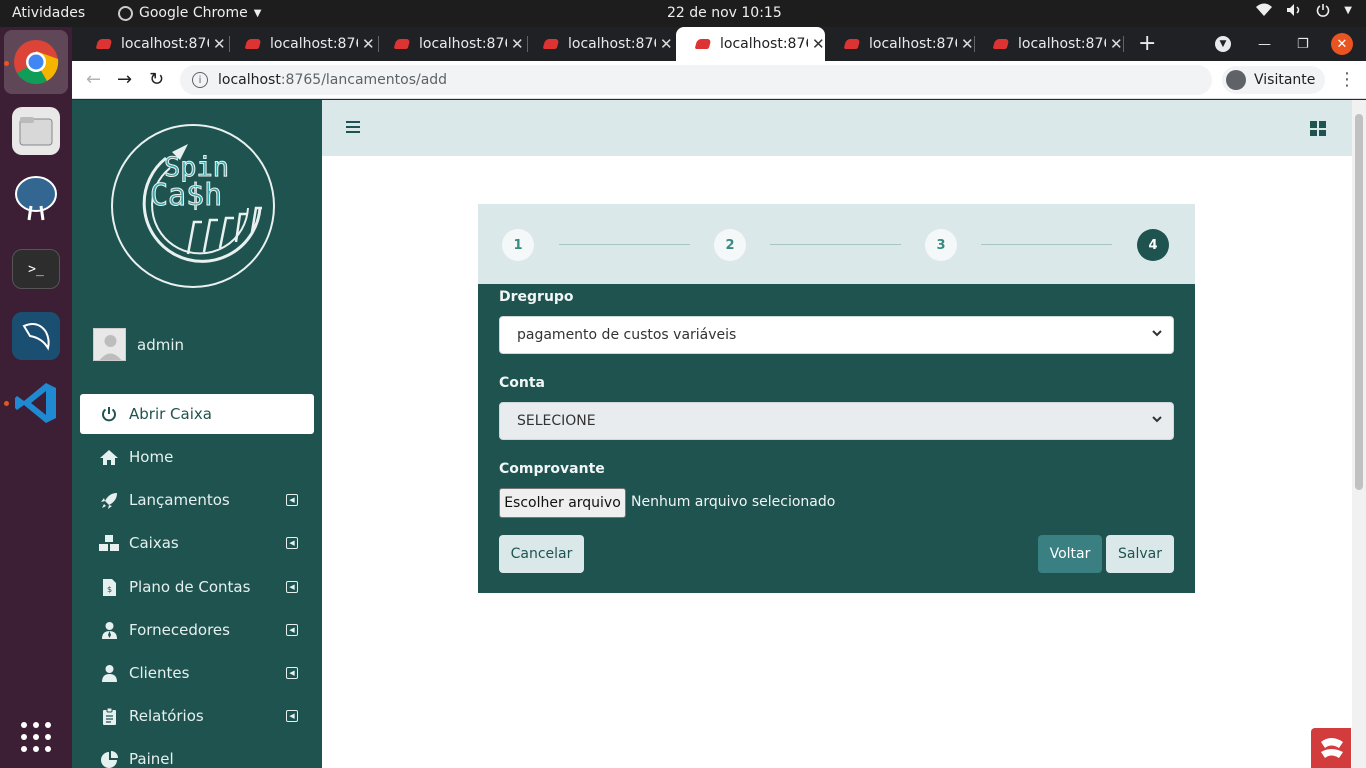  I want to click on page-scrollbar, so click(1359, 434).